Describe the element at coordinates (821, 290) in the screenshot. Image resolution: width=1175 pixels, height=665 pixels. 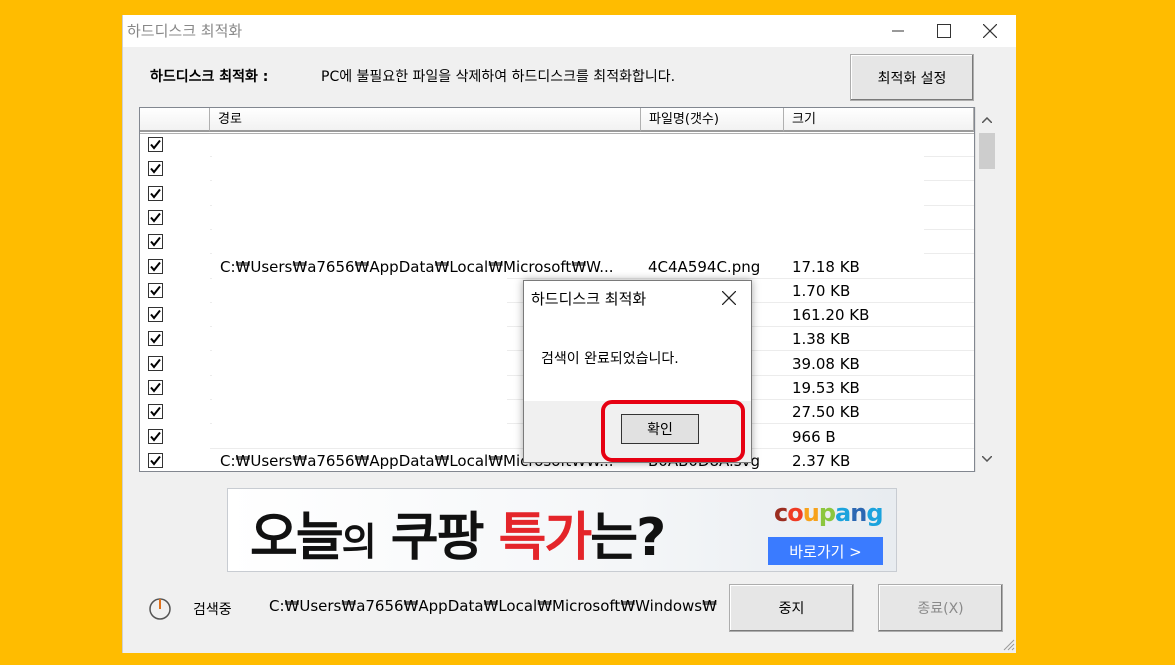
I see `row-size: 1.70 KB` at that location.